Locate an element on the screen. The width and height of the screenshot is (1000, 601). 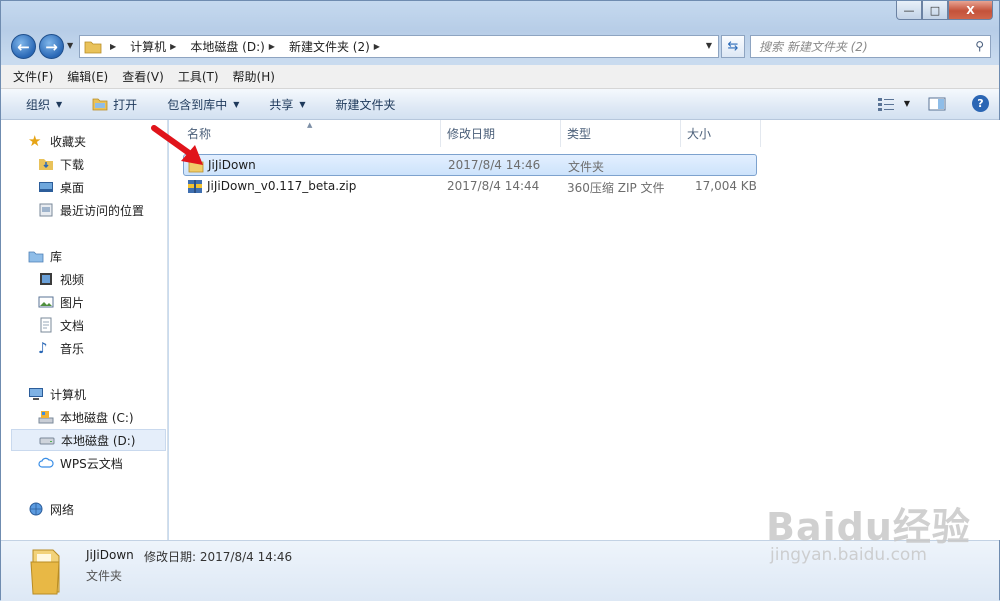
watermark-line1: Baidu经验 is located at coordinates (868, 527).